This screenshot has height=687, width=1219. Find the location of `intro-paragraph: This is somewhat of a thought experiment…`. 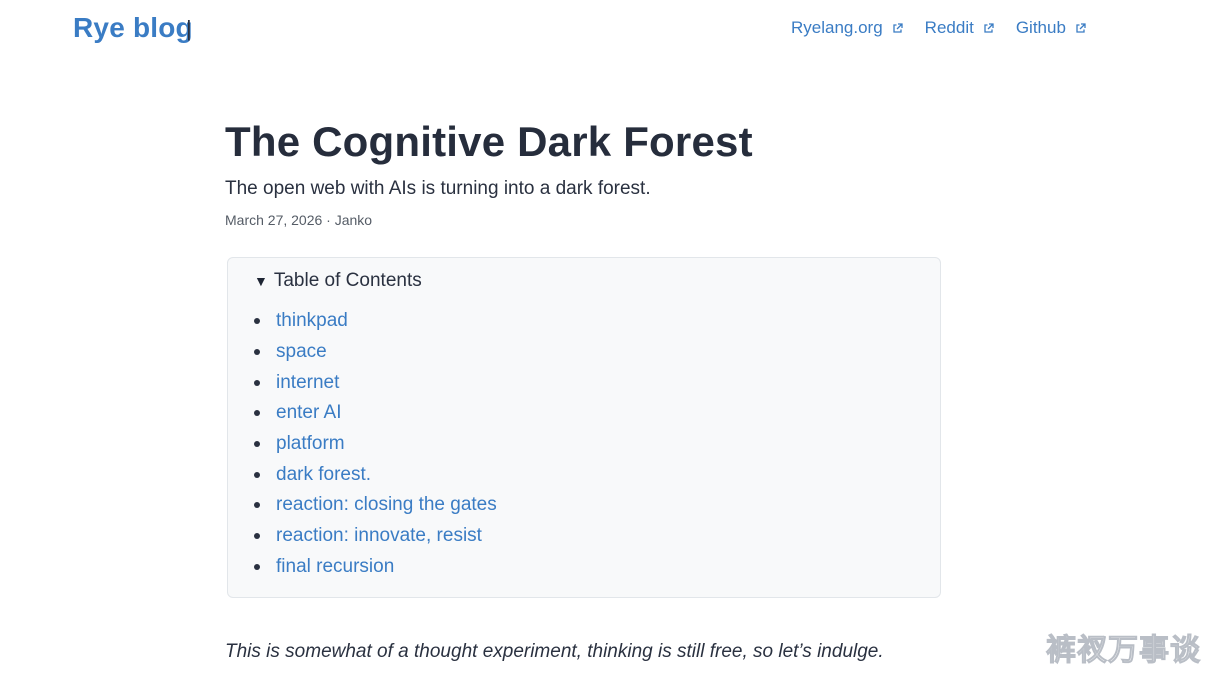

intro-paragraph: This is somewhat of a thought experiment… is located at coordinates (554, 651).